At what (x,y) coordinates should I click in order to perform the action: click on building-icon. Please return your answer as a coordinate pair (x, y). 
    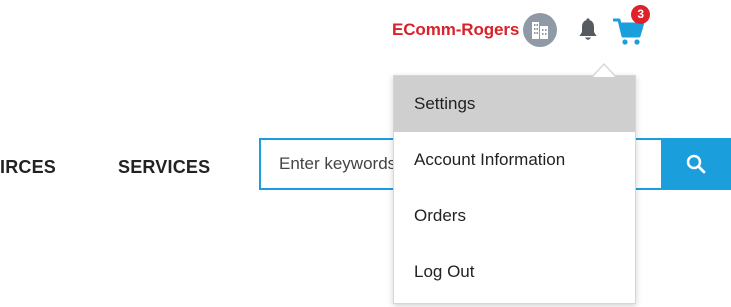
    Looking at the image, I should click on (540, 30).